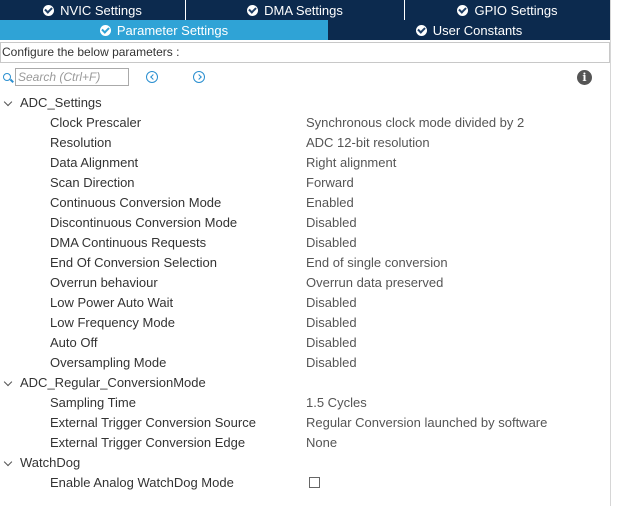 This screenshot has width=617, height=506. What do you see at coordinates (305, 243) in the screenshot?
I see `param-row: DMA Continuous Requests Disabled` at bounding box center [305, 243].